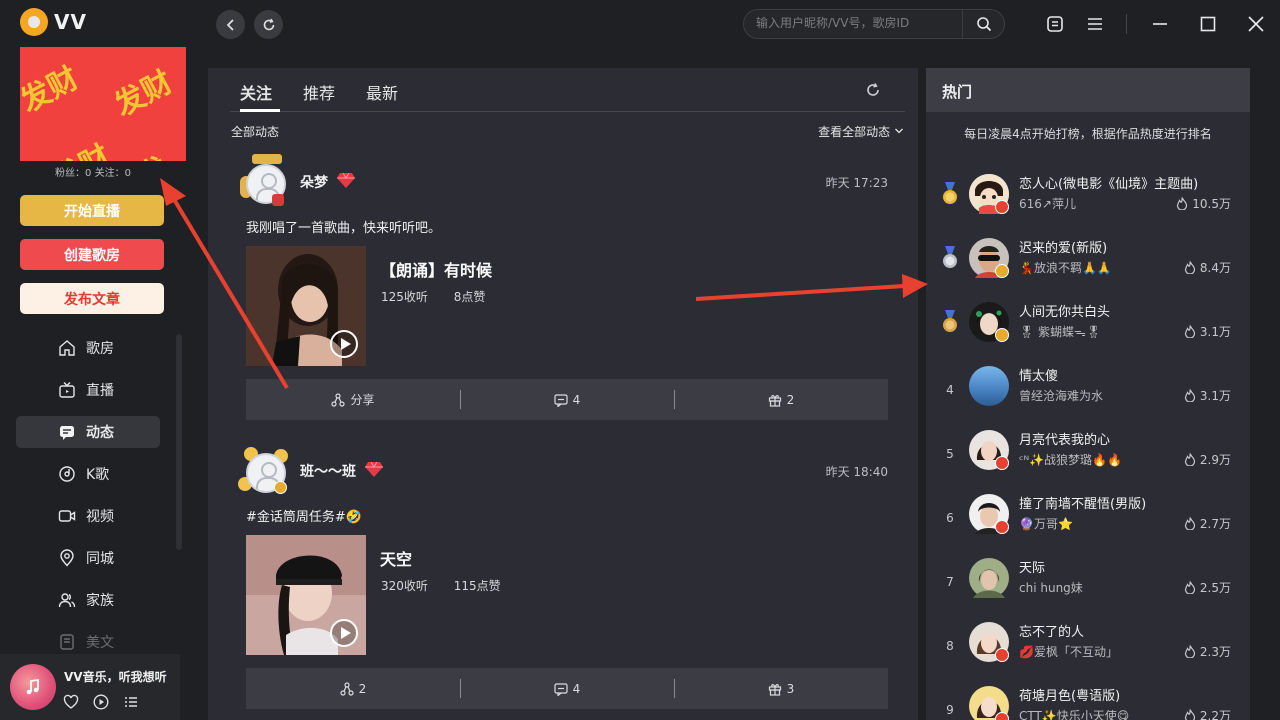 The image size is (1280, 720). What do you see at coordinates (774, 689) in the screenshot?
I see `gift-icon` at bounding box center [774, 689].